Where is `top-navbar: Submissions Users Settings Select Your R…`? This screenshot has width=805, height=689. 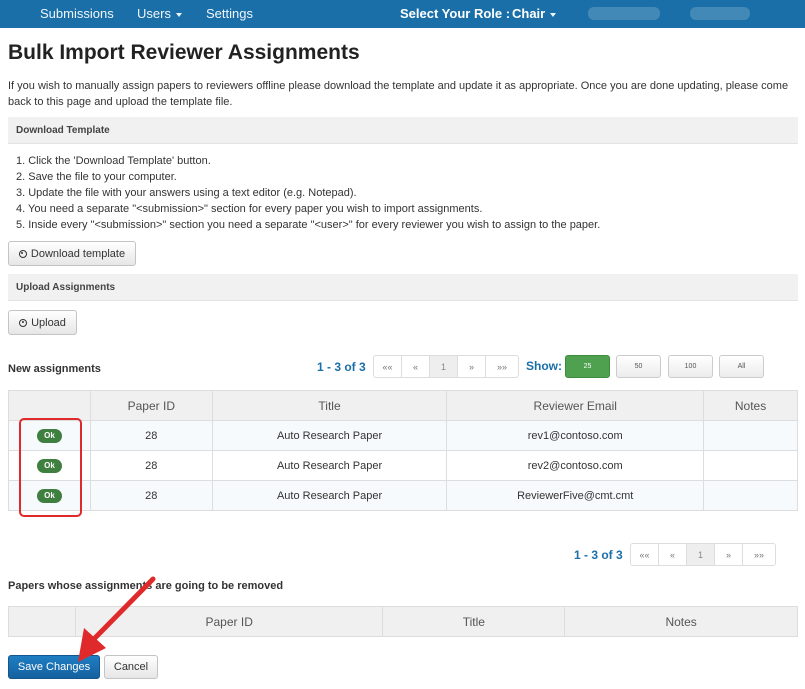
top-navbar: Submissions Users Settings Select Your R… is located at coordinates (402, 14).